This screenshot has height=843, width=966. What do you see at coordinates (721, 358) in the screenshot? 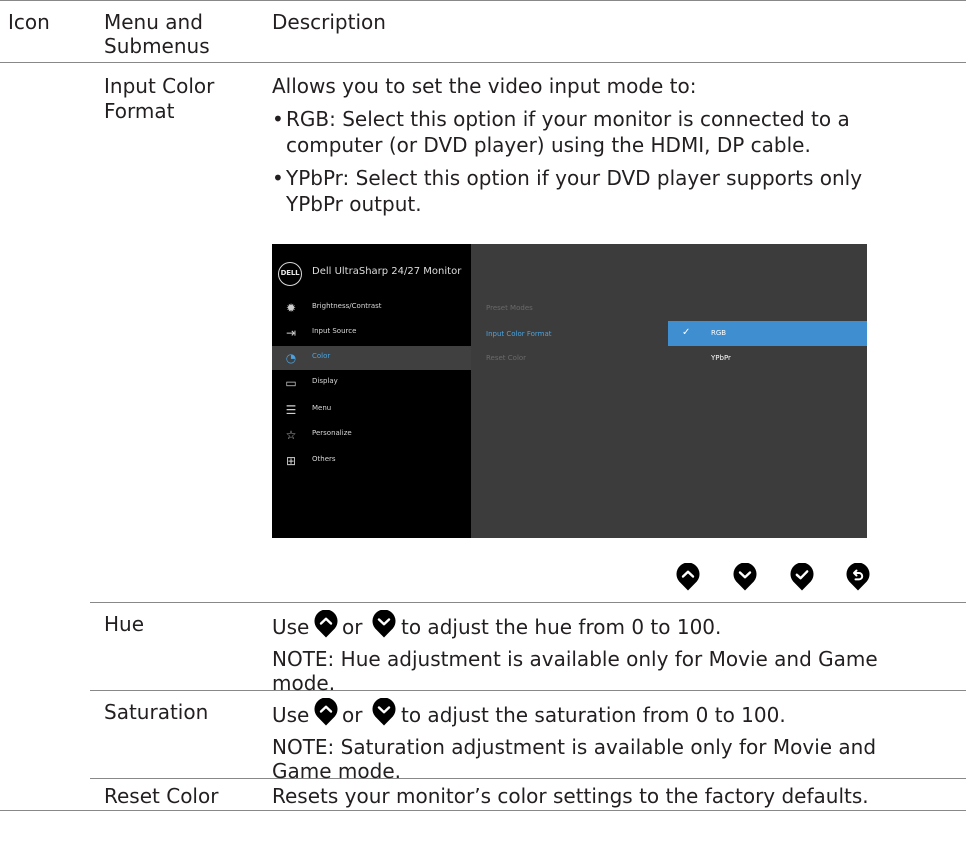
I see `osd-option-label: YPbPr` at bounding box center [721, 358].